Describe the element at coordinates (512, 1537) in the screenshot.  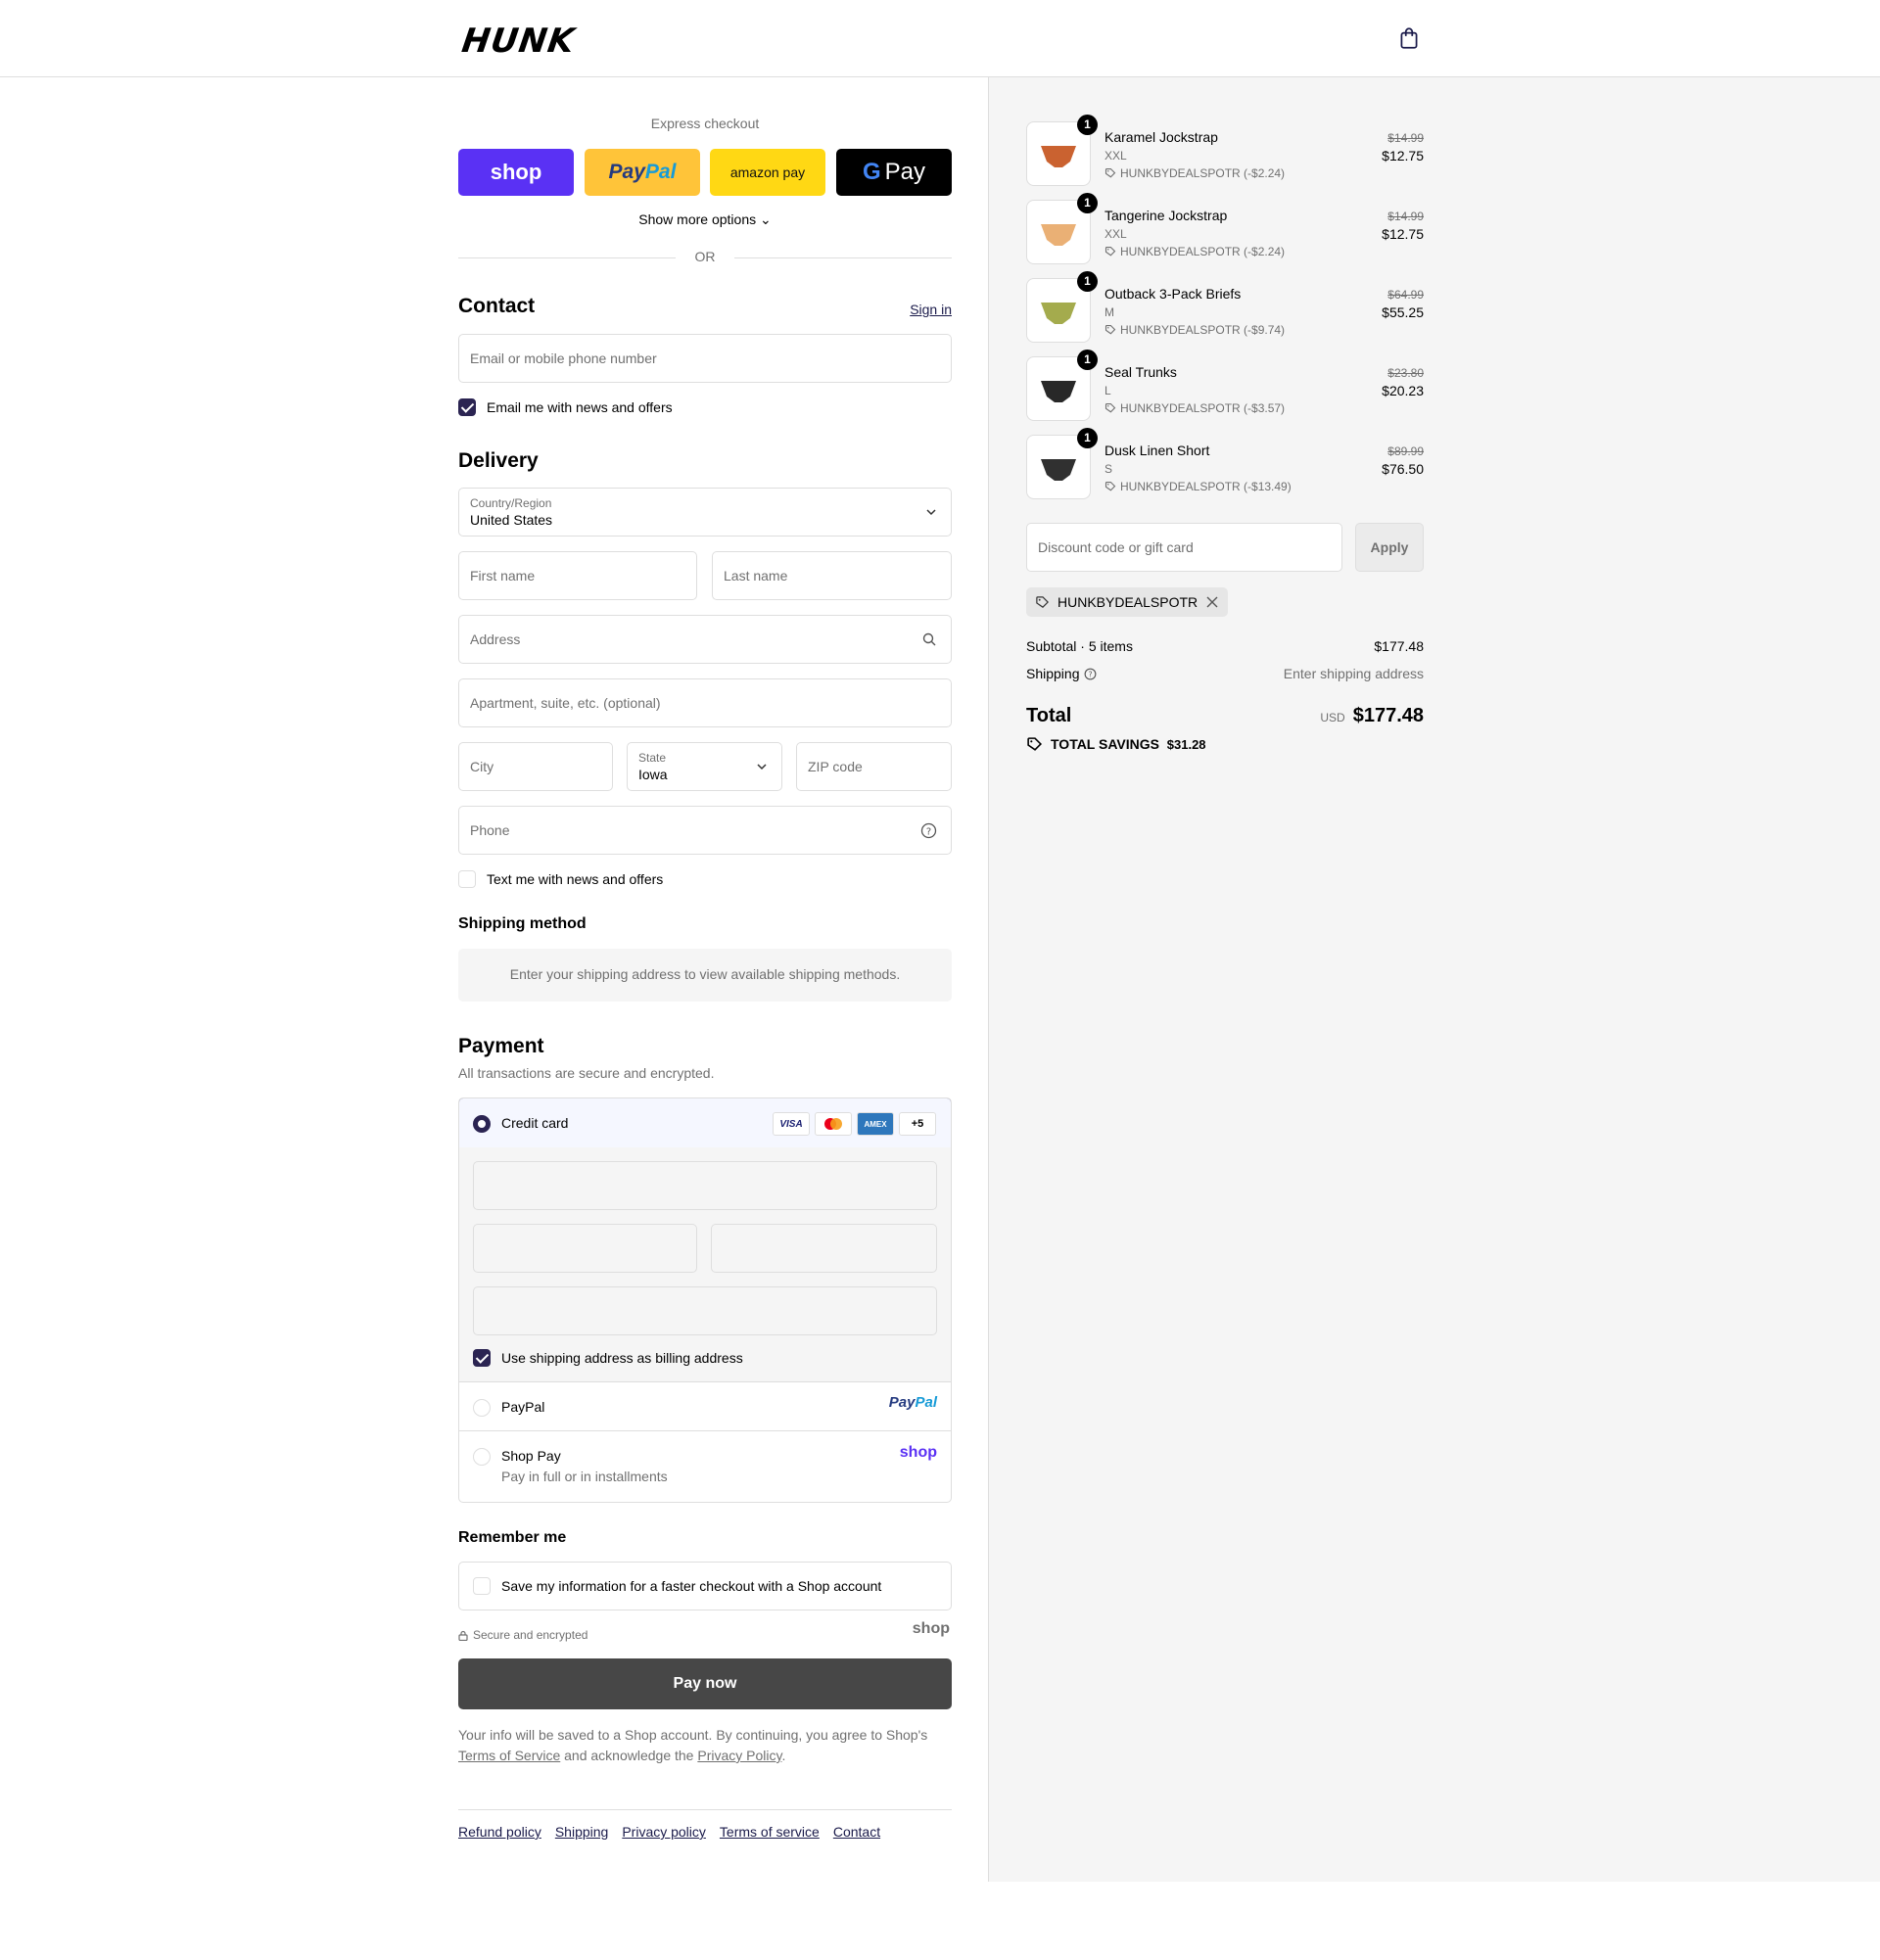
I see `remember-me-heading: Remember me` at that location.